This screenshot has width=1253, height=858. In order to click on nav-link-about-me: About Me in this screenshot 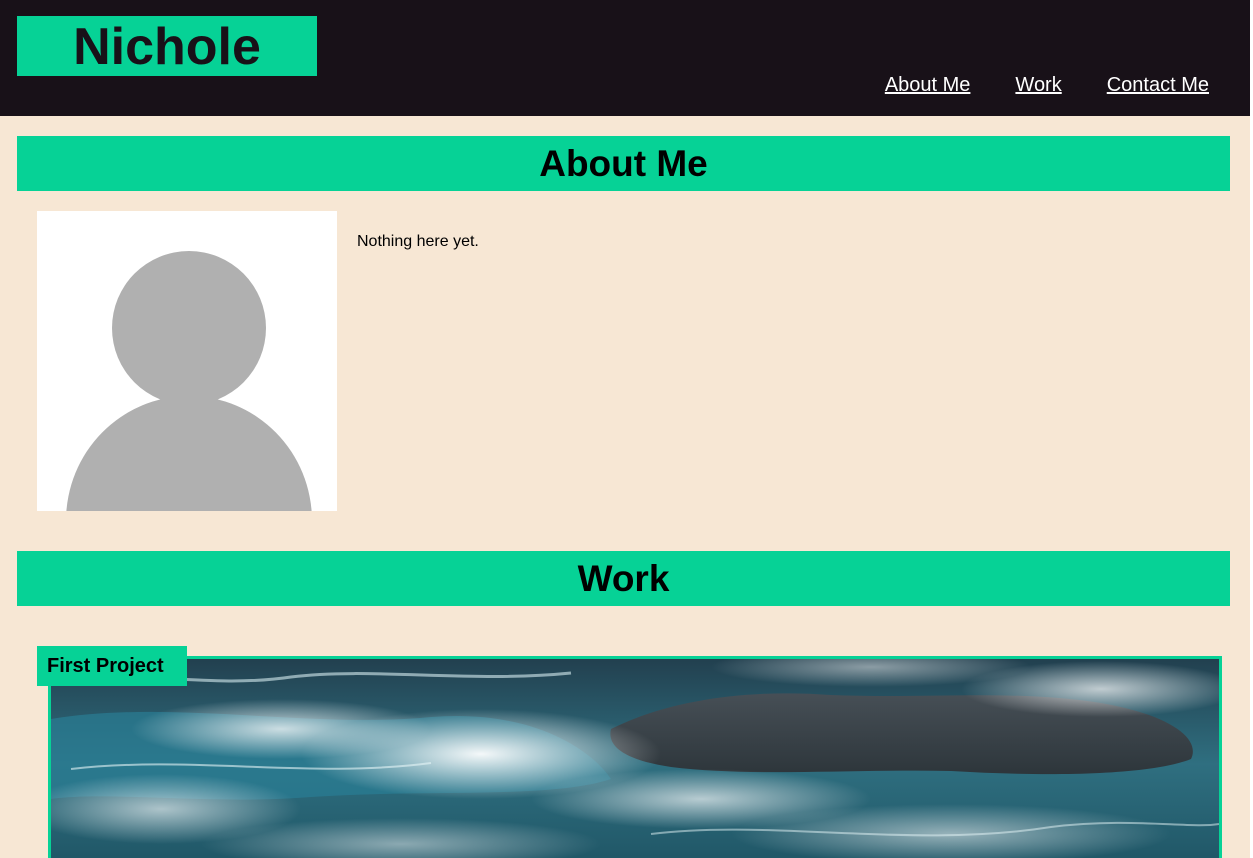, I will do `click(928, 85)`.